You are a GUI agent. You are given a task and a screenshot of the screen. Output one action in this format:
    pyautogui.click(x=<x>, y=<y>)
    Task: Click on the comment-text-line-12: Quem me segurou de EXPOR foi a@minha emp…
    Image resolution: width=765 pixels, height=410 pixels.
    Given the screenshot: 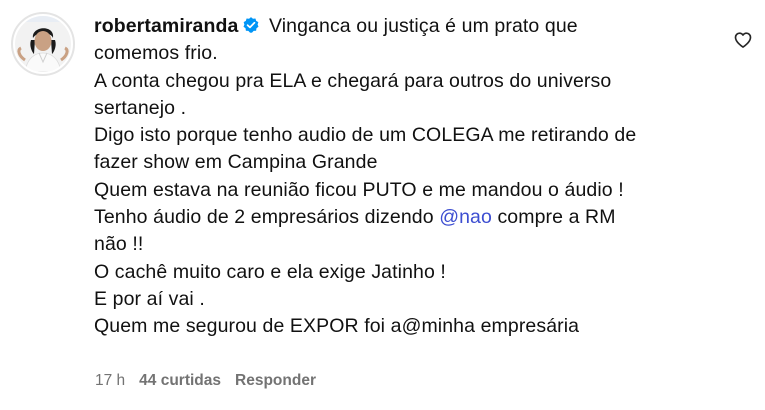 What is the action you would take?
    pyautogui.click(x=337, y=326)
    